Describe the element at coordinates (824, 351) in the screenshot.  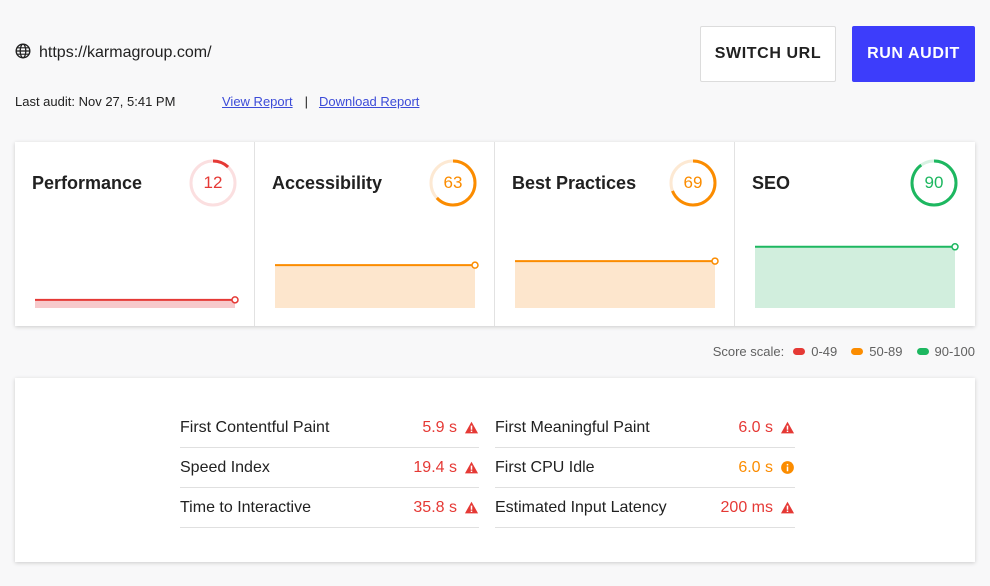
I see `legend-range: 0-49` at that location.